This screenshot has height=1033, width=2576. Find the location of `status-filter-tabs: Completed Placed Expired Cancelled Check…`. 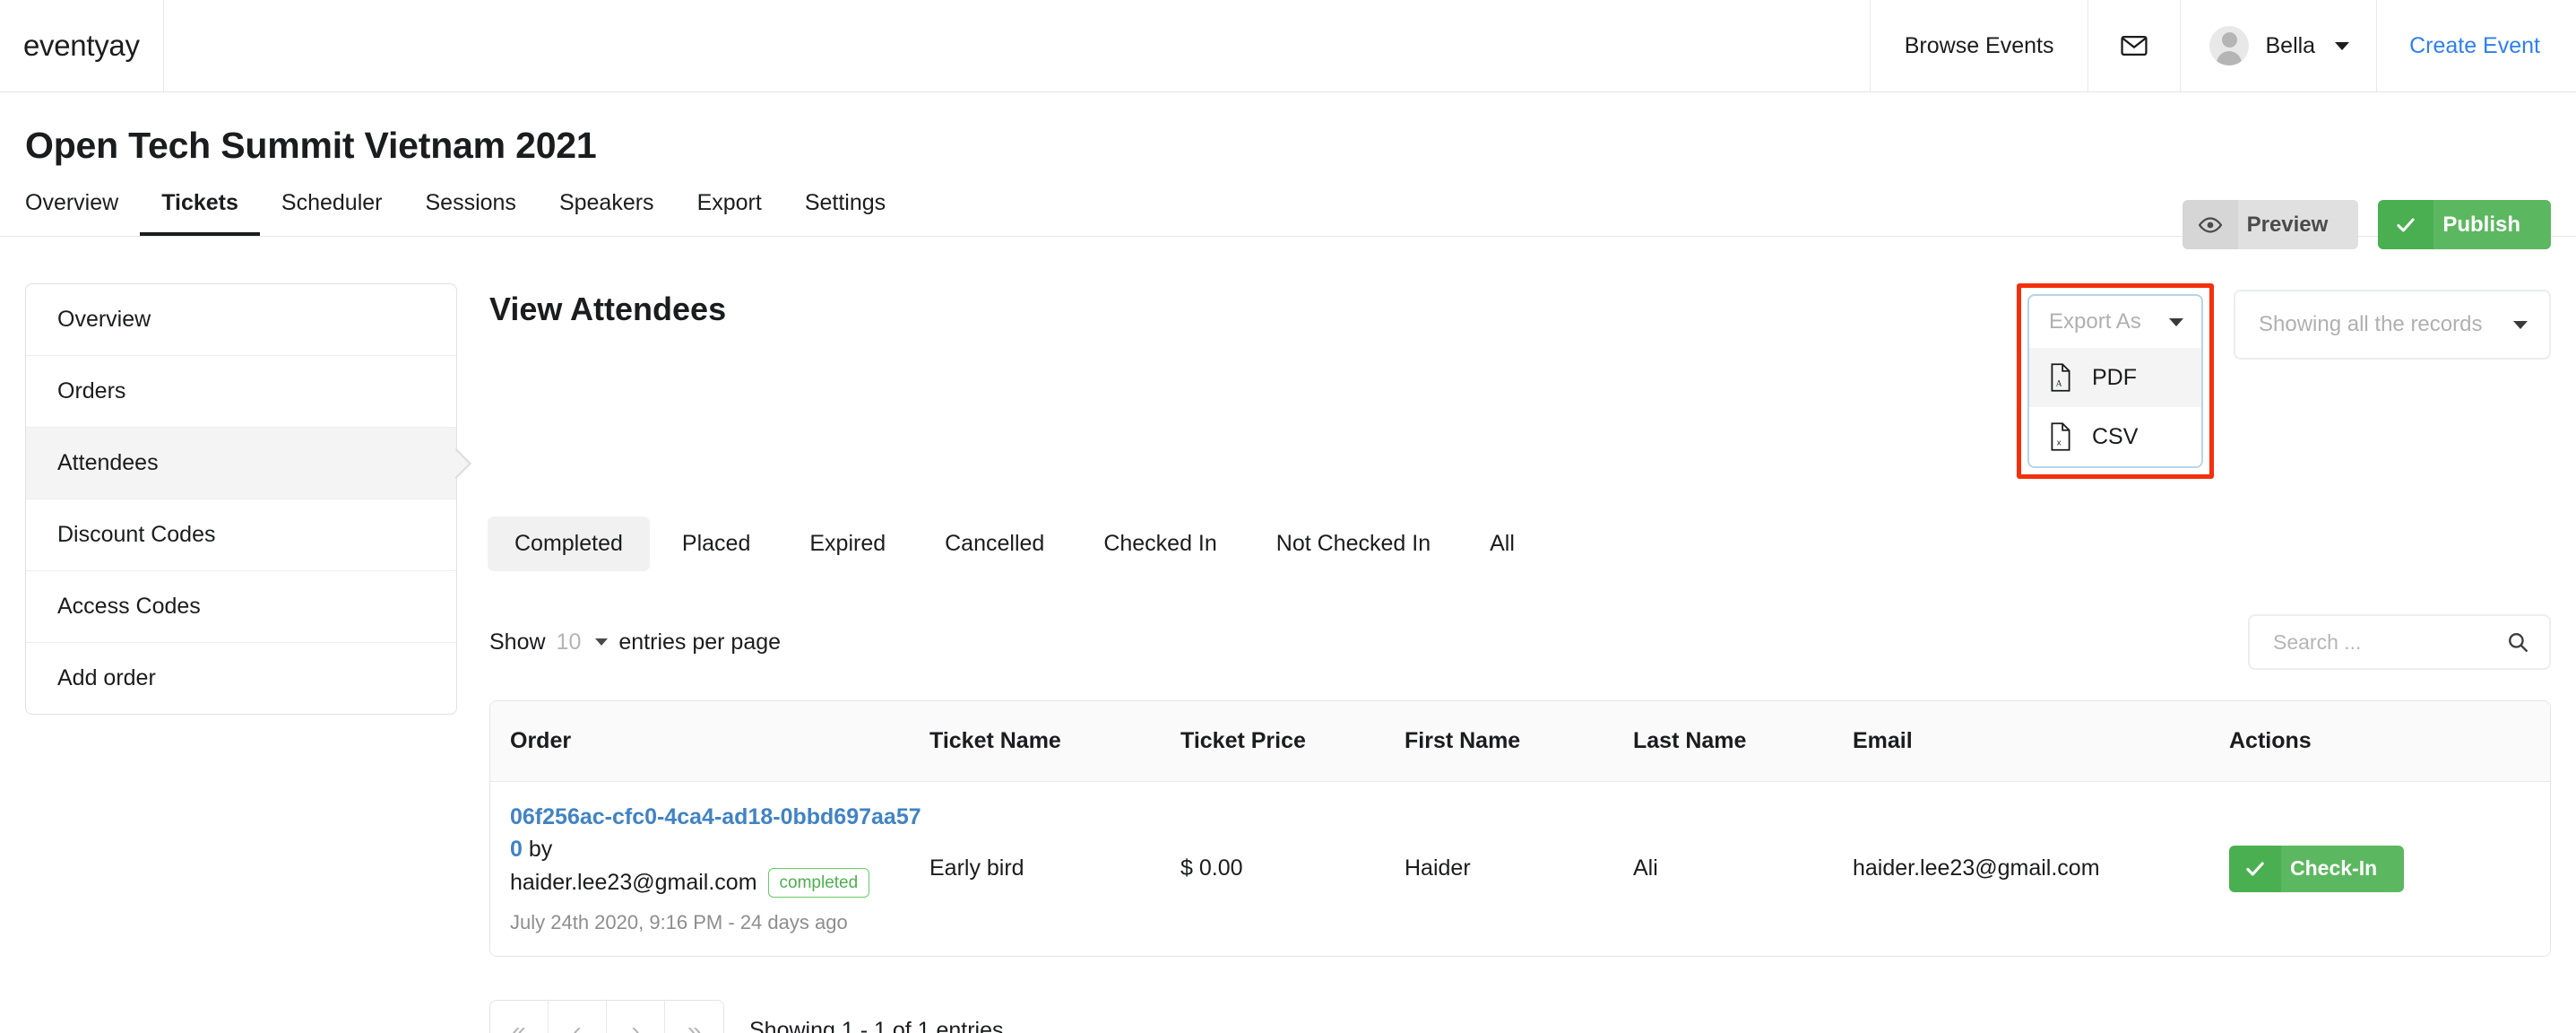

status-filter-tabs: Completed Placed Expired Cancelled Check… is located at coordinates (1519, 543).